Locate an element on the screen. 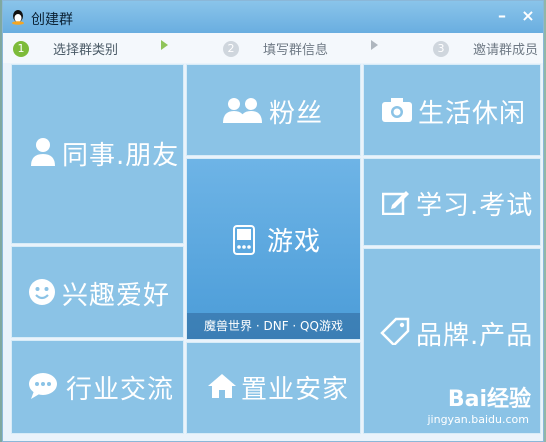 The width and height of the screenshot is (546, 442). qq-penguin-icon is located at coordinates (18, 17).